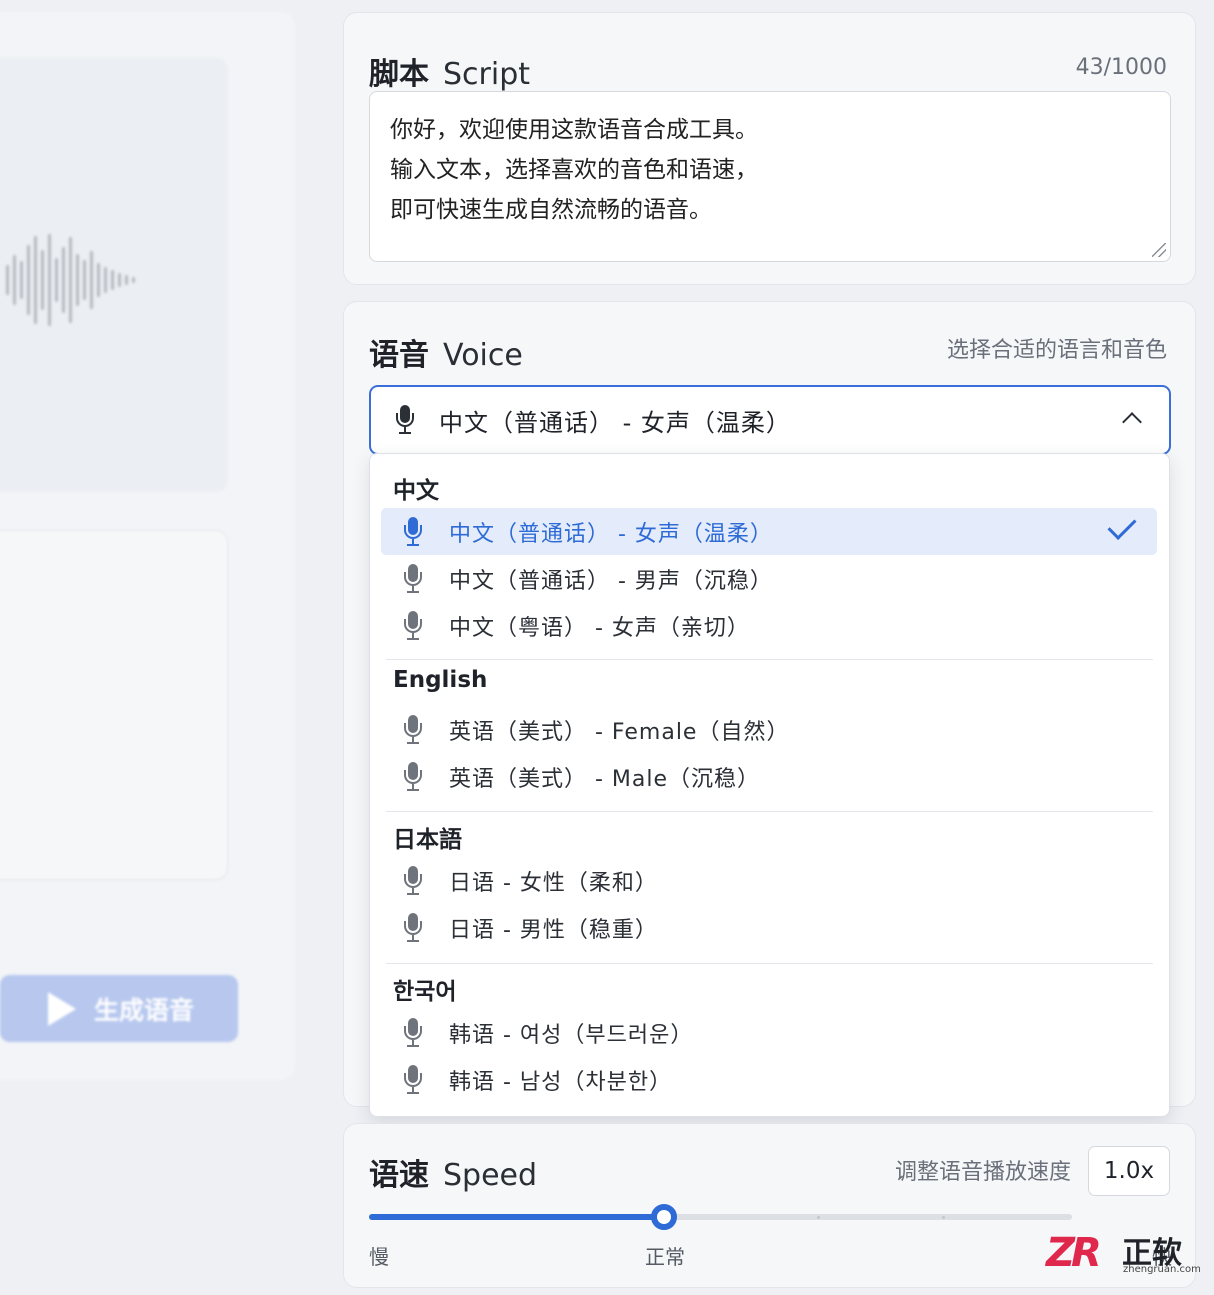 The height and width of the screenshot is (1295, 1214). Describe the element at coordinates (446, 355) in the screenshot. I see `voice-title: 语音 Voice` at that location.